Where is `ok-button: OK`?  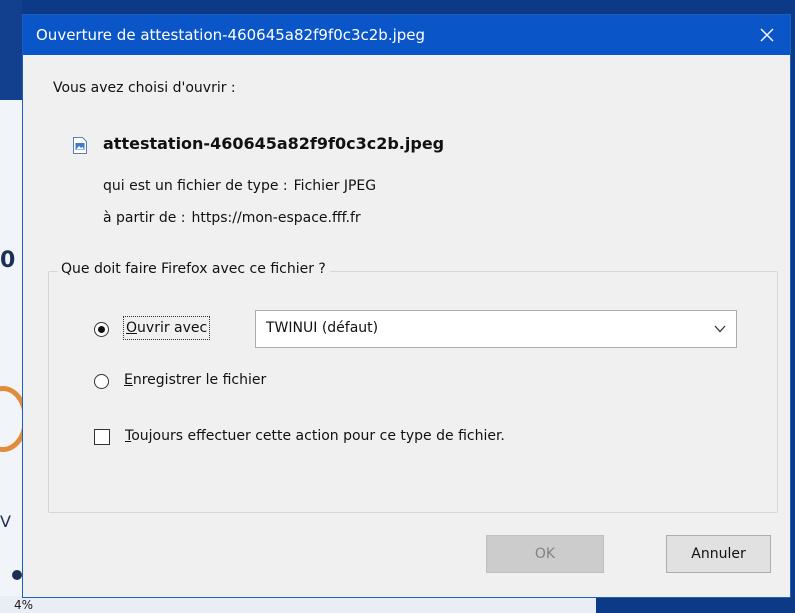 ok-button: OK is located at coordinates (545, 554).